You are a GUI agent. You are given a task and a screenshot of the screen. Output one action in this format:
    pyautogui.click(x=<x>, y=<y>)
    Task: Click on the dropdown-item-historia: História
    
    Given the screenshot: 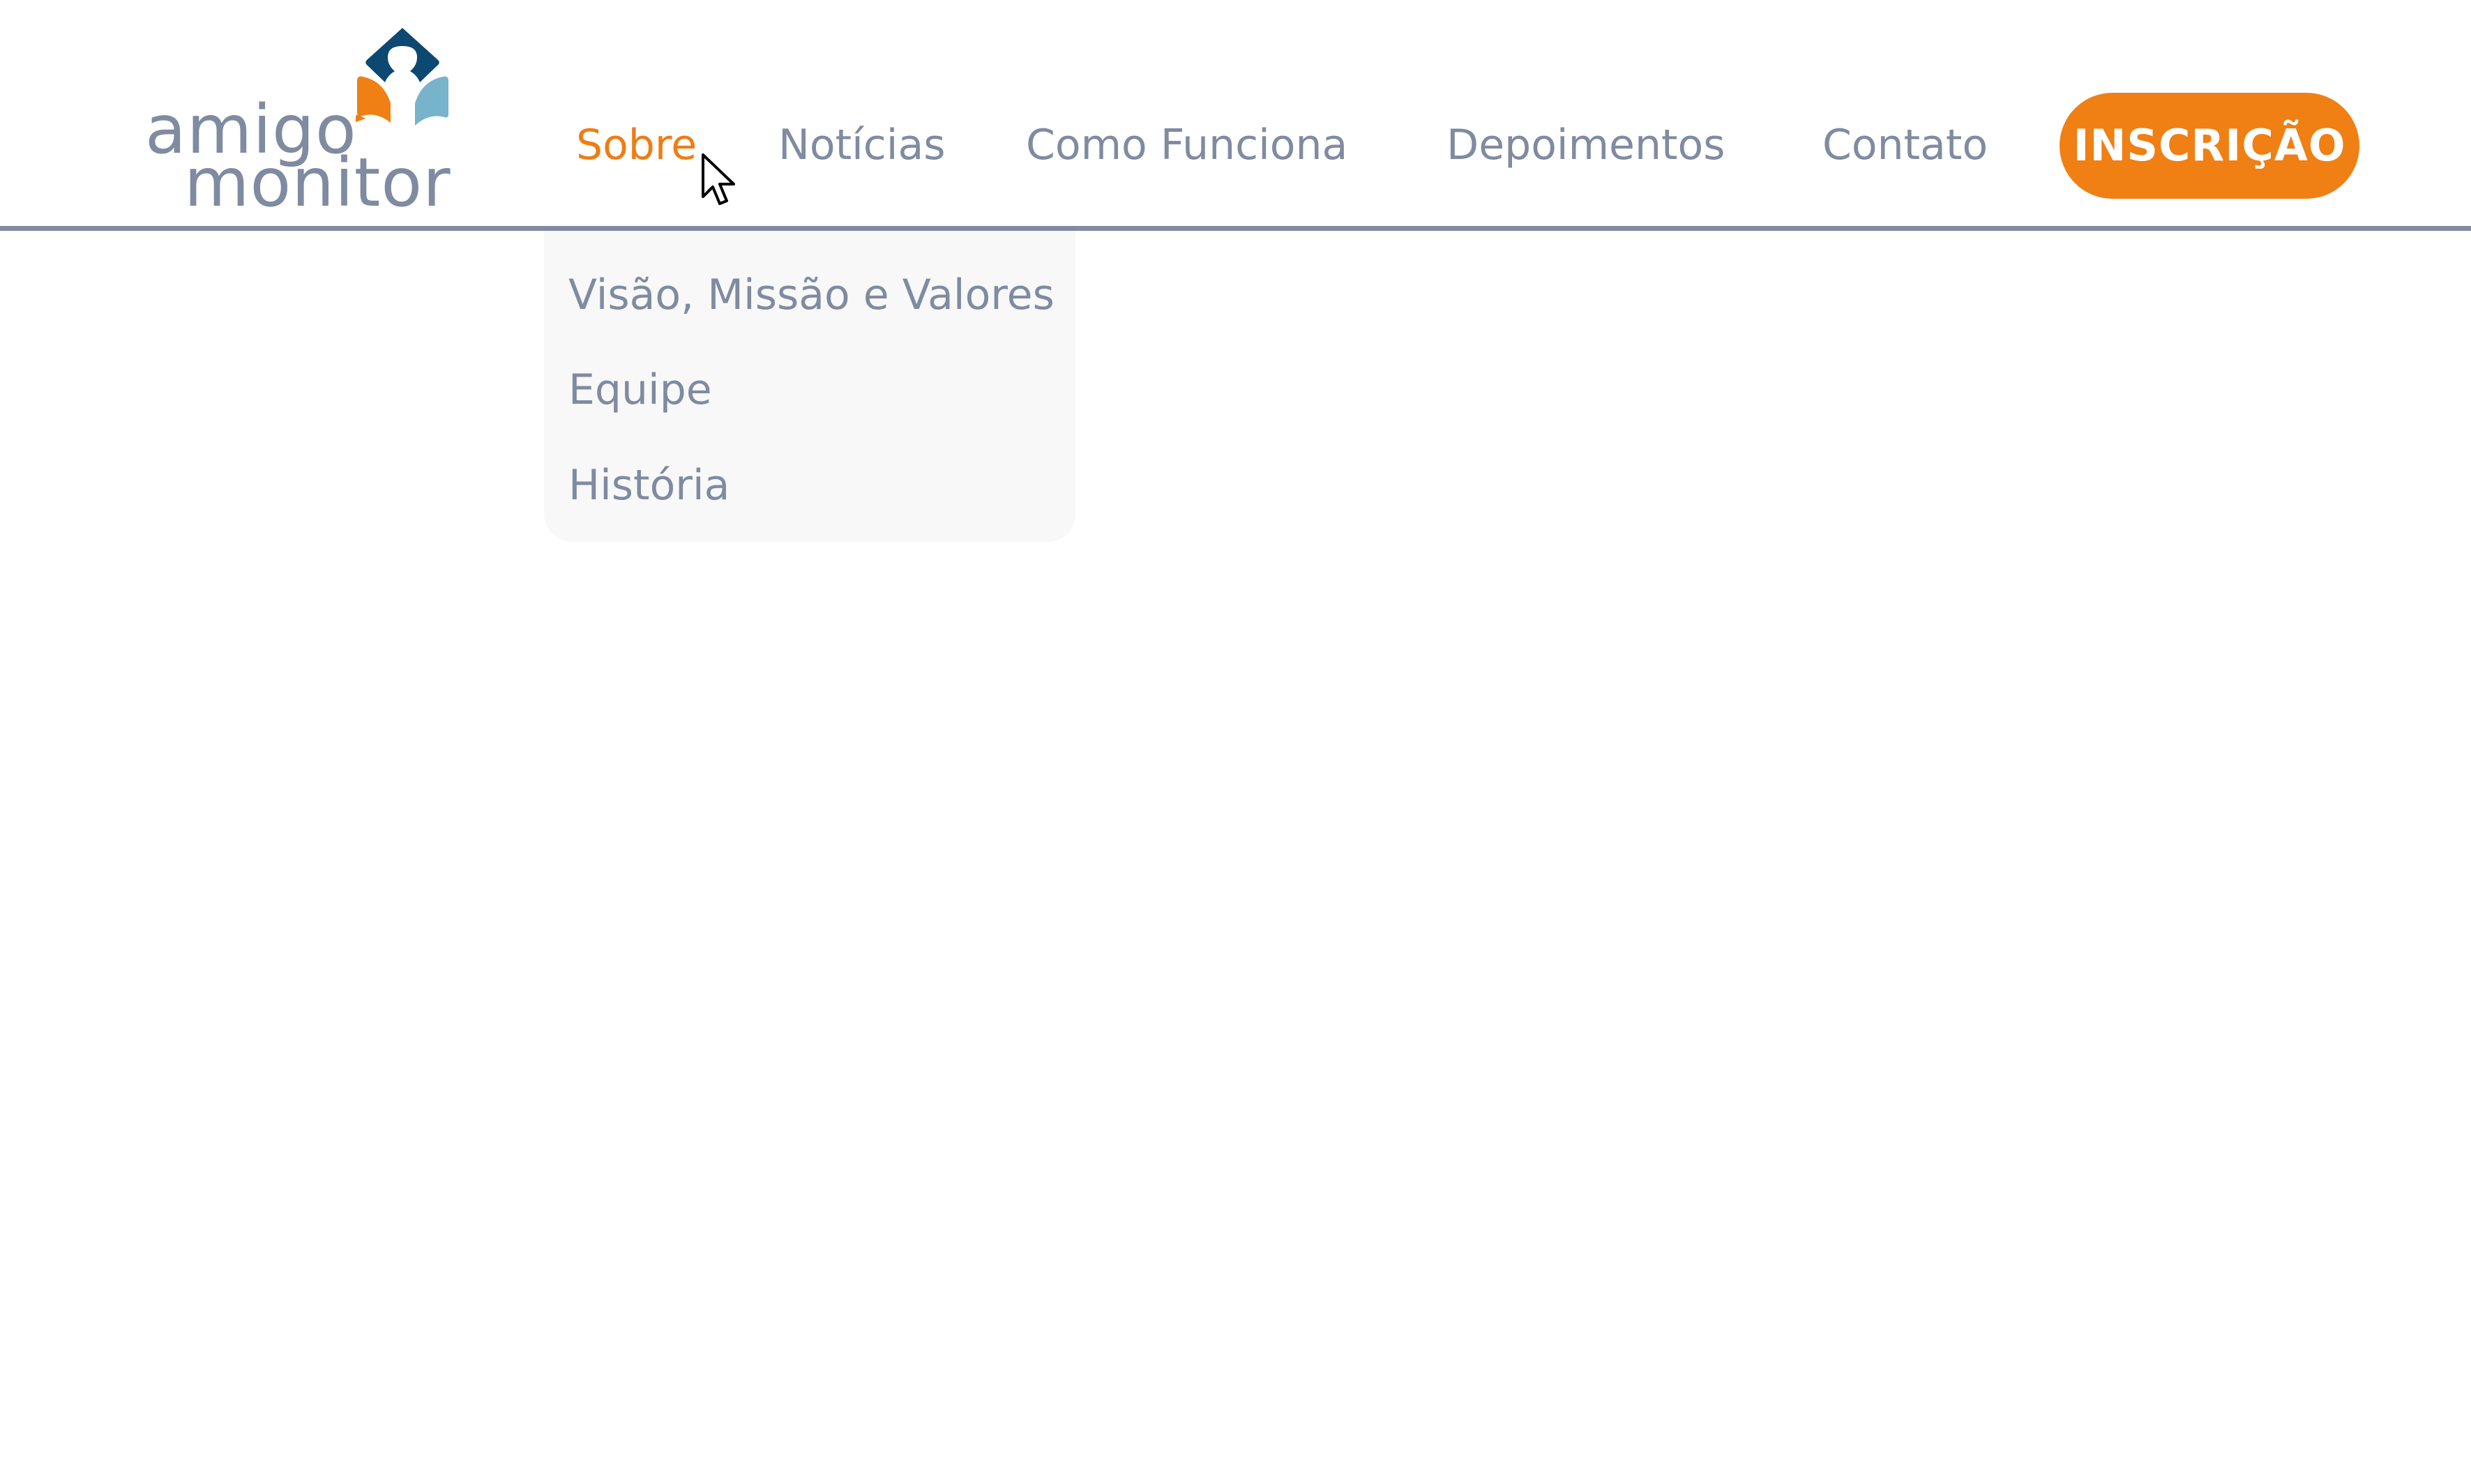 What is the action you would take?
    pyautogui.click(x=649, y=485)
    